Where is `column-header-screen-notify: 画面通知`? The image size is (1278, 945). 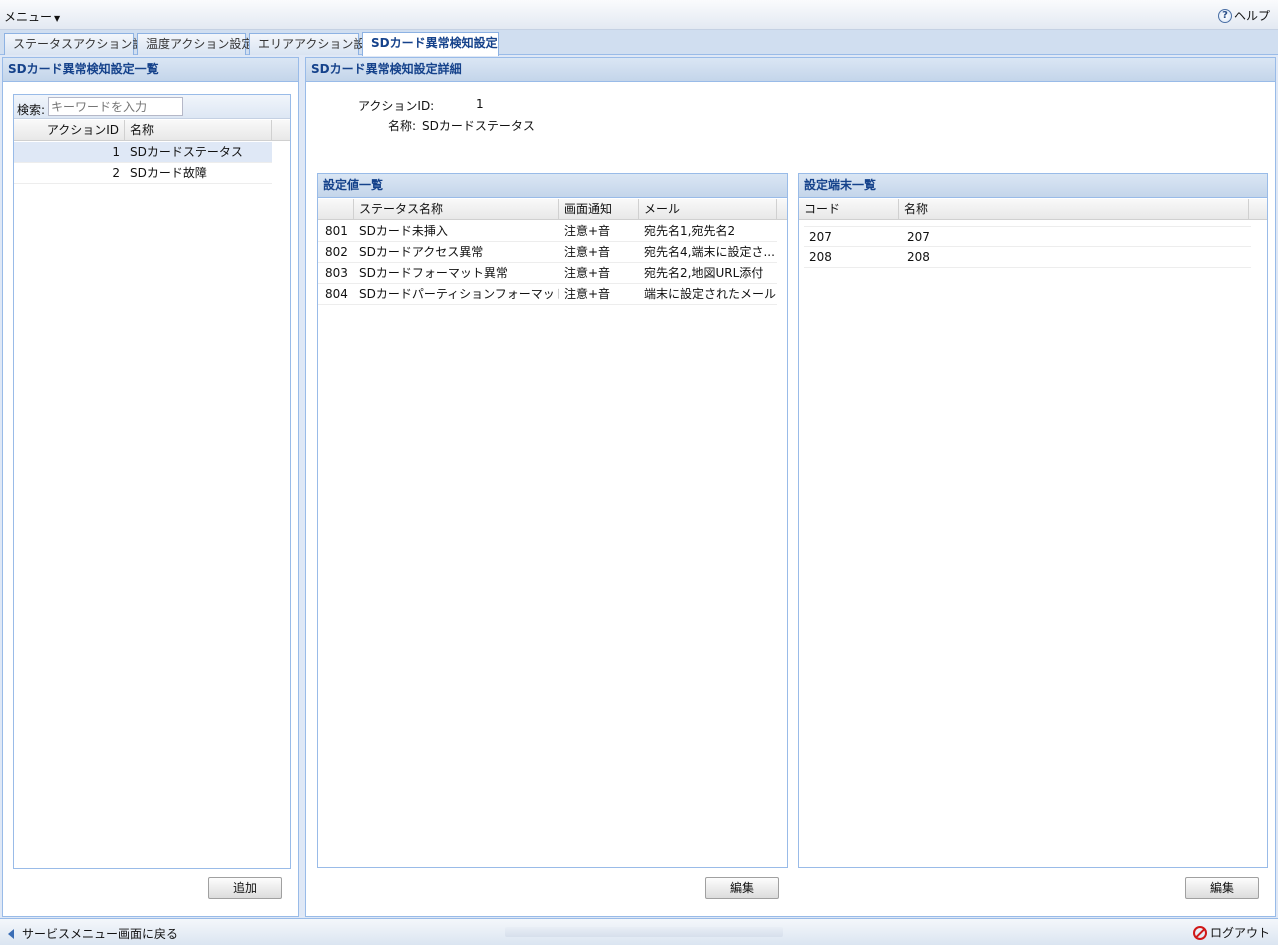
column-header-screen-notify: 画面通知 is located at coordinates (599, 209).